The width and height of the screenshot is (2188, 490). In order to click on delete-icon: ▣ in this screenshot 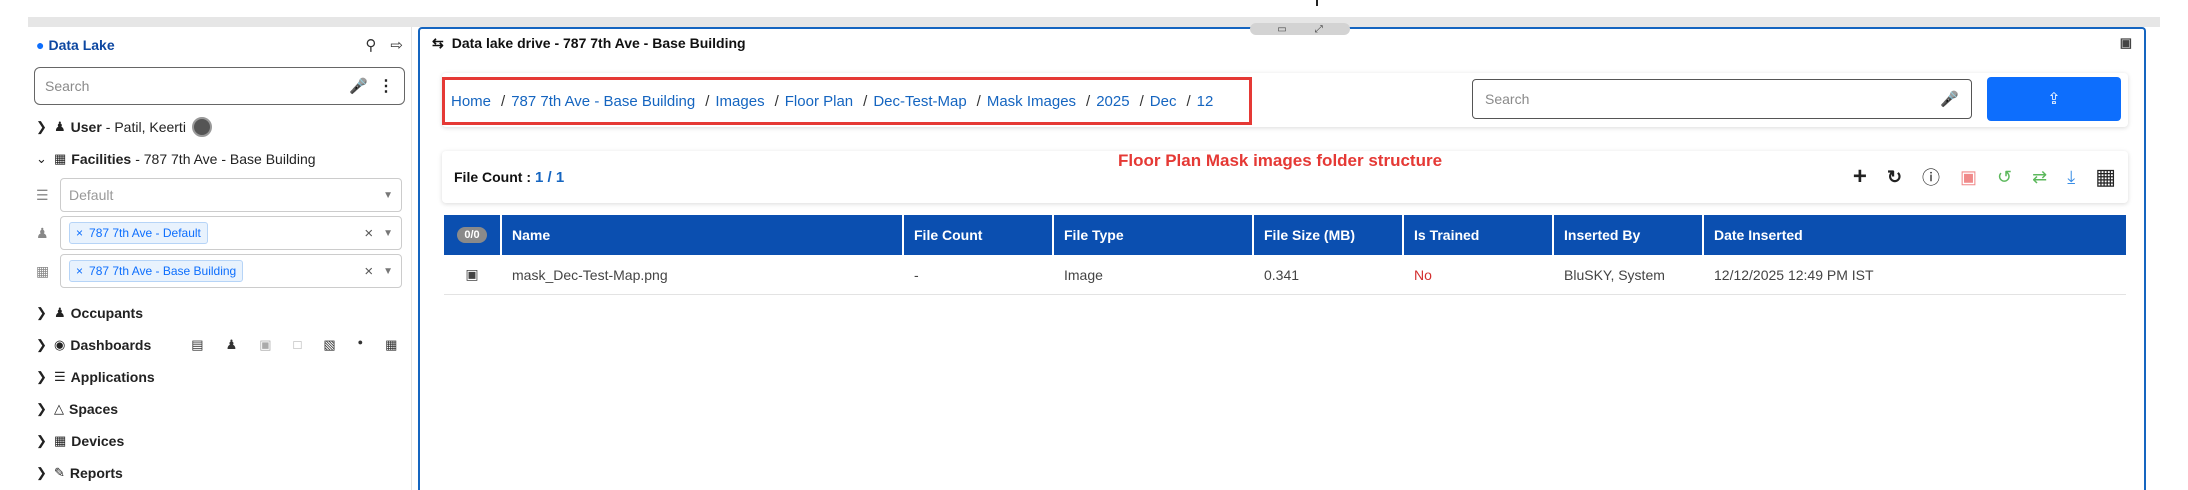, I will do `click(1968, 177)`.